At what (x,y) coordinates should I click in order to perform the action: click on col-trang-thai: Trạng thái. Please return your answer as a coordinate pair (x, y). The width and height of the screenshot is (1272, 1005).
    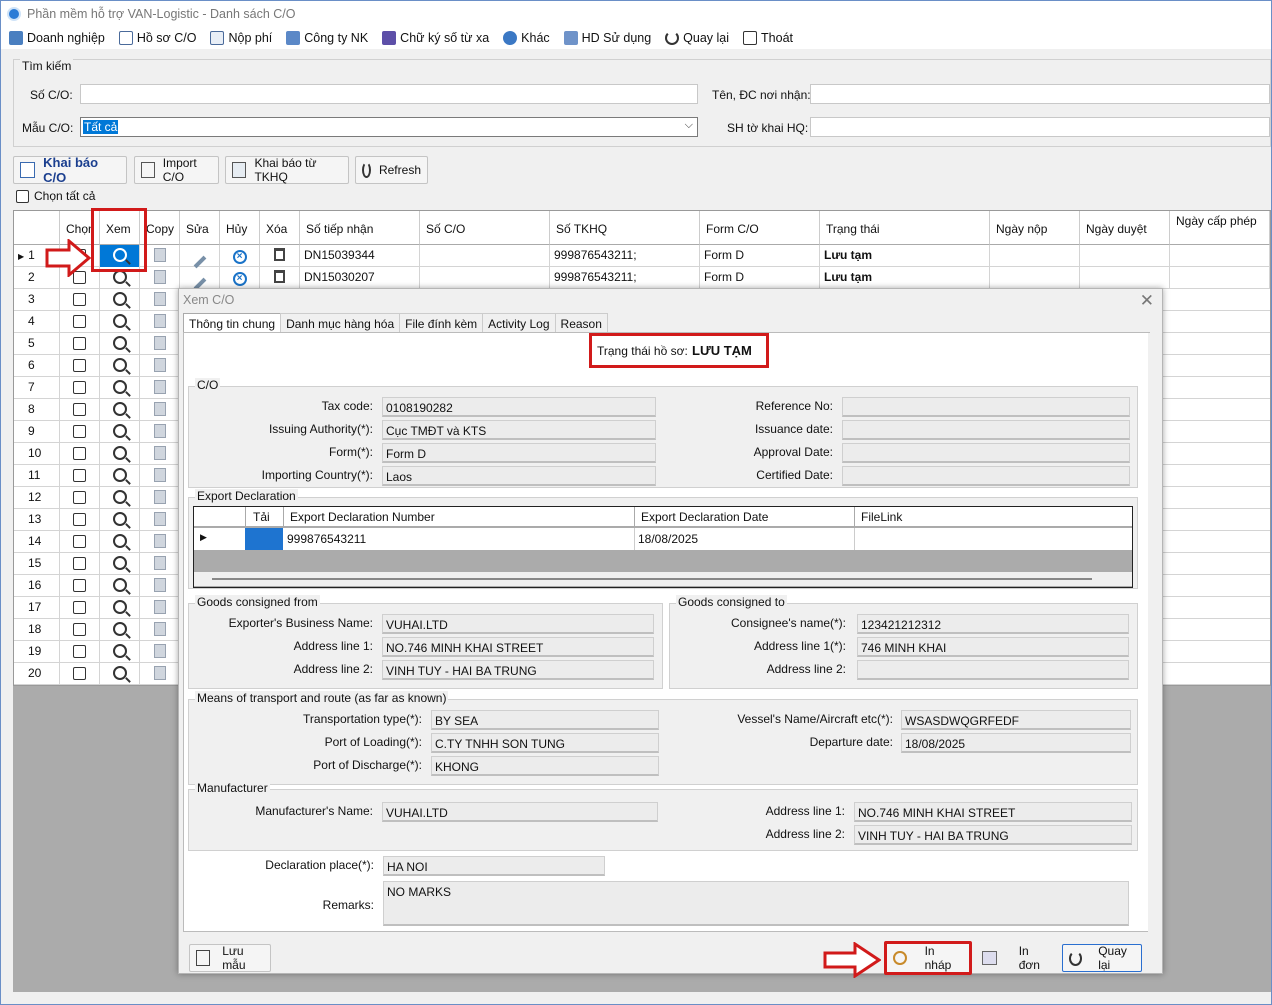
    Looking at the image, I should click on (905, 228).